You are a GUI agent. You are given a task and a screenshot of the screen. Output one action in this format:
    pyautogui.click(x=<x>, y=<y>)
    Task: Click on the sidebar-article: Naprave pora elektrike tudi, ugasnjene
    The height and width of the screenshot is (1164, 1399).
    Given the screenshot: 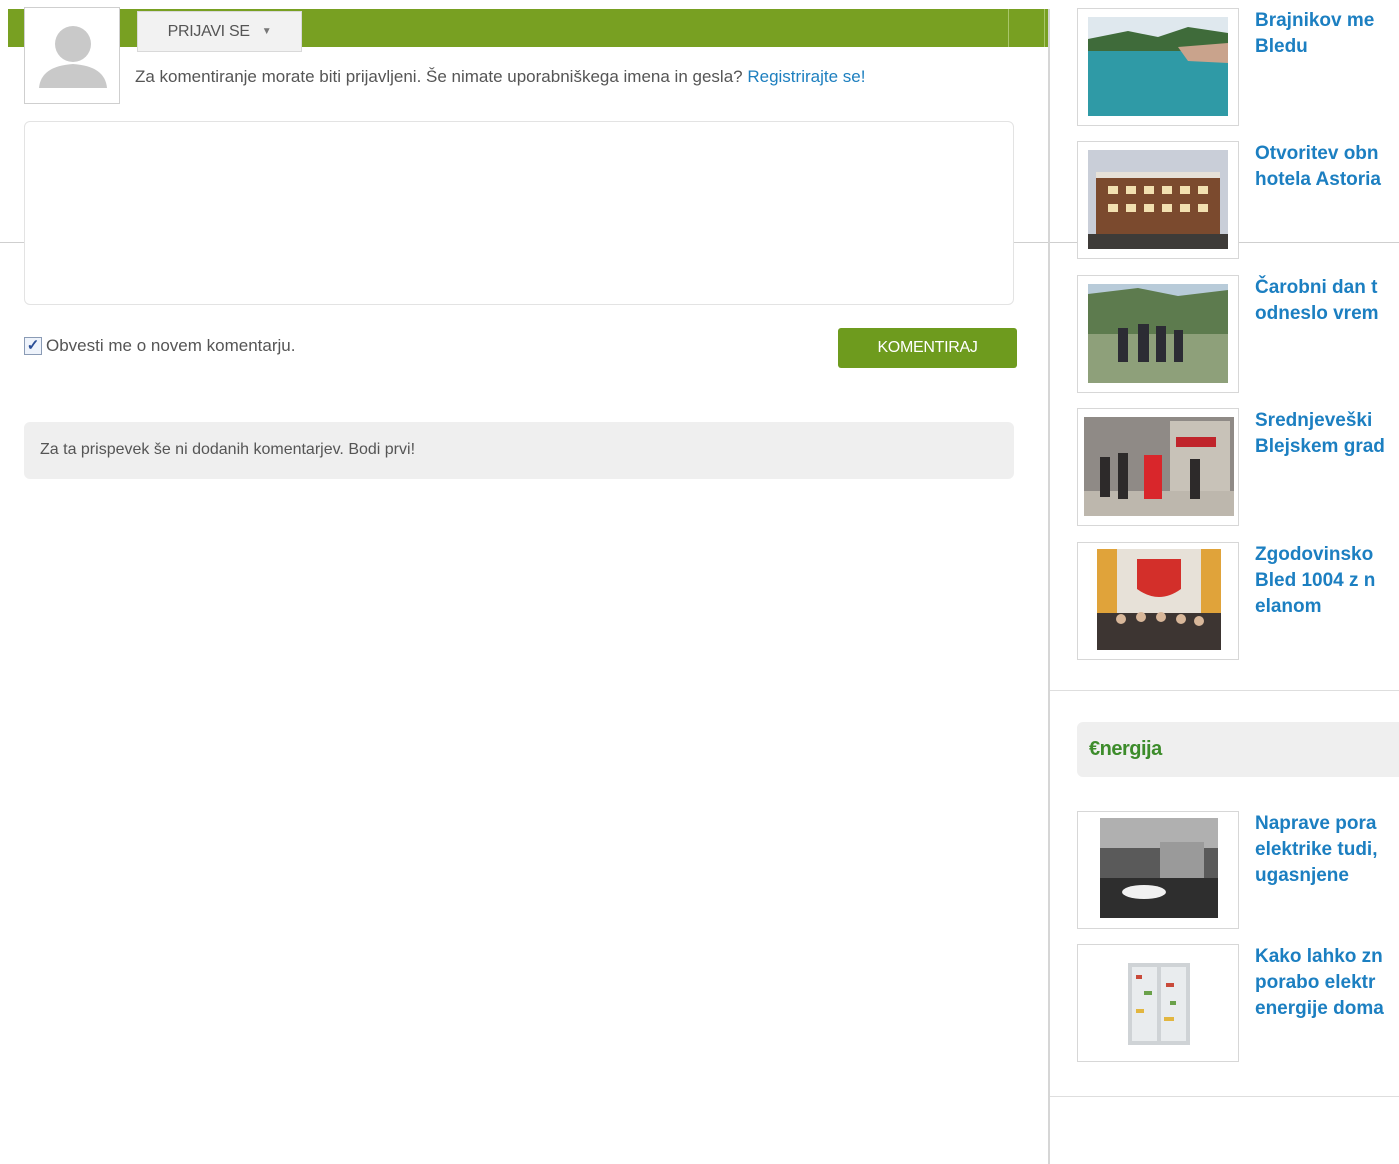 What is the action you would take?
    pyautogui.click(x=1238, y=870)
    